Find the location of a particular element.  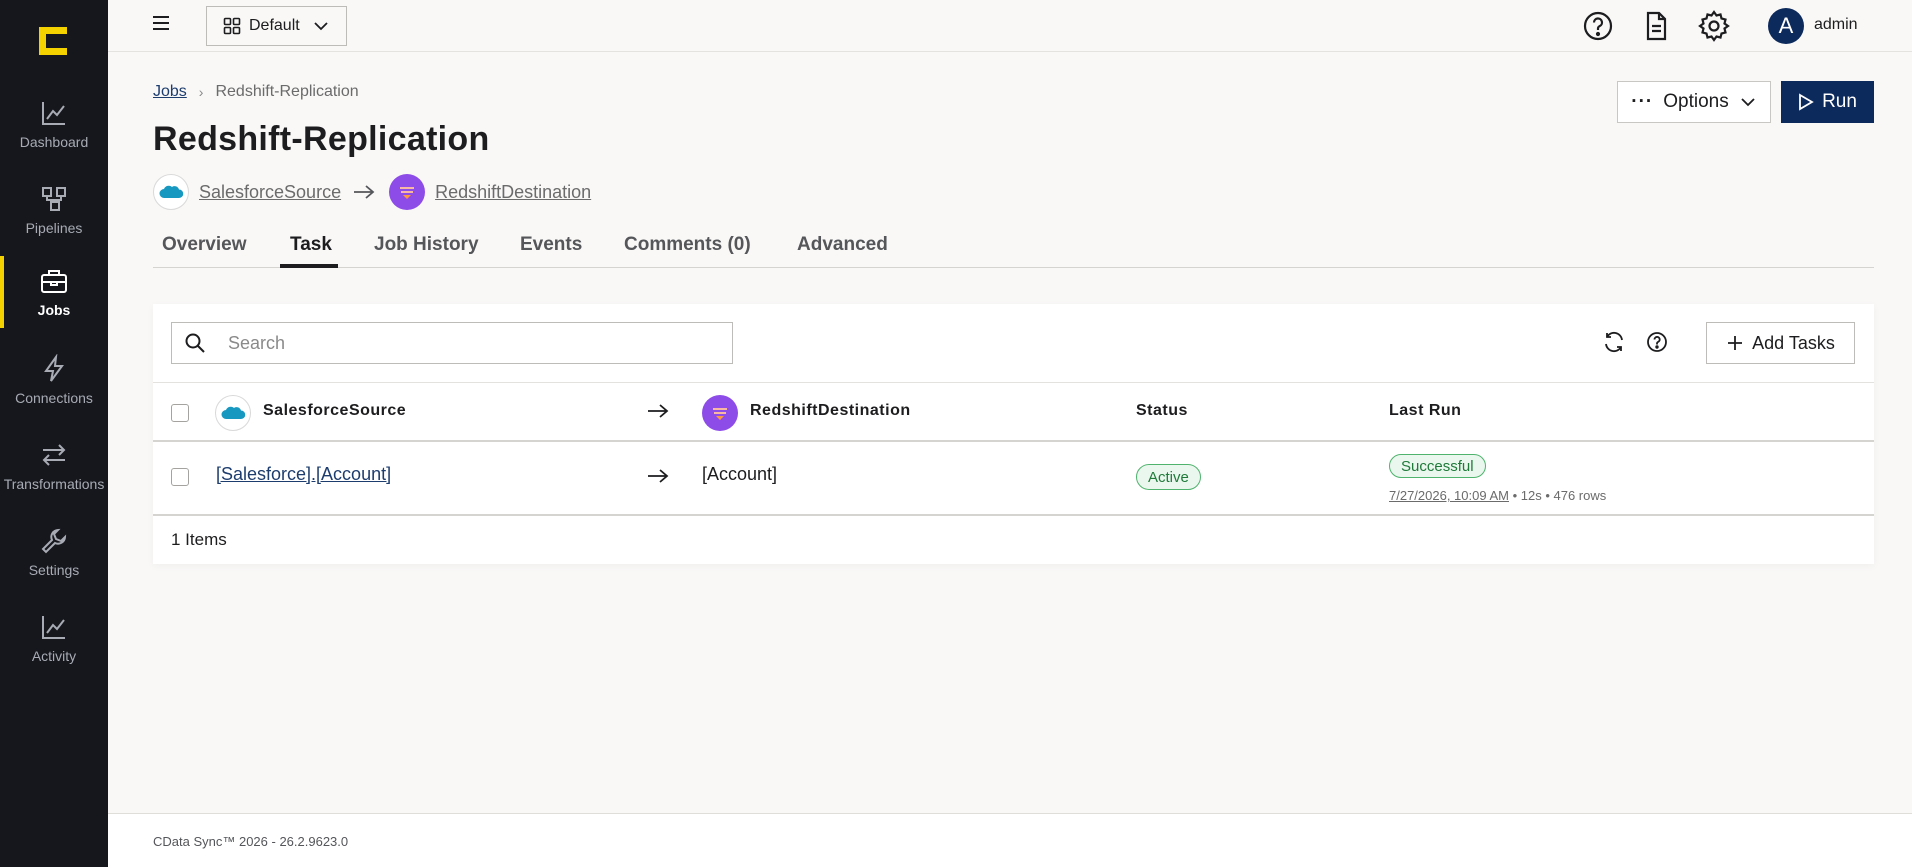

avatar: A is located at coordinates (1786, 26).